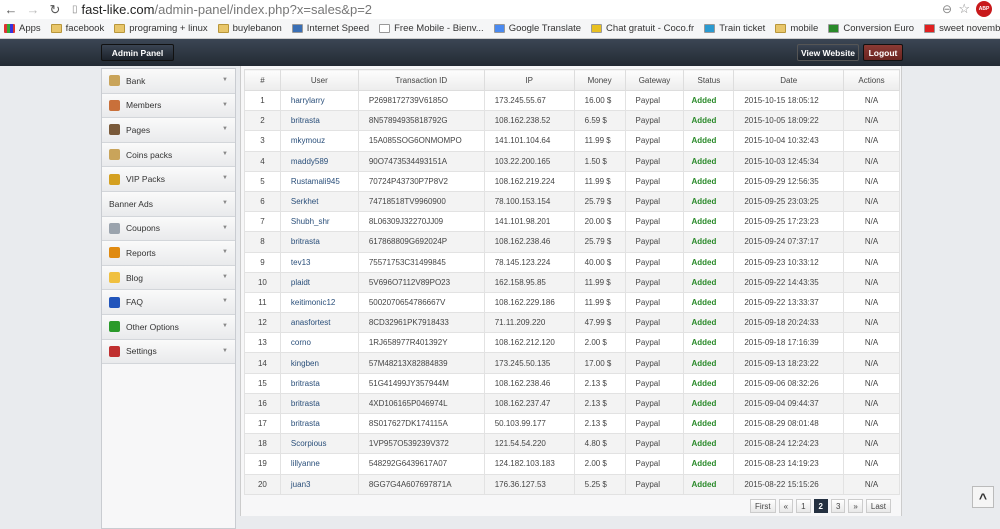 Image resolution: width=1000 pixels, height=529 pixels. I want to click on date: 2015-08-22 15:15:26, so click(789, 484).